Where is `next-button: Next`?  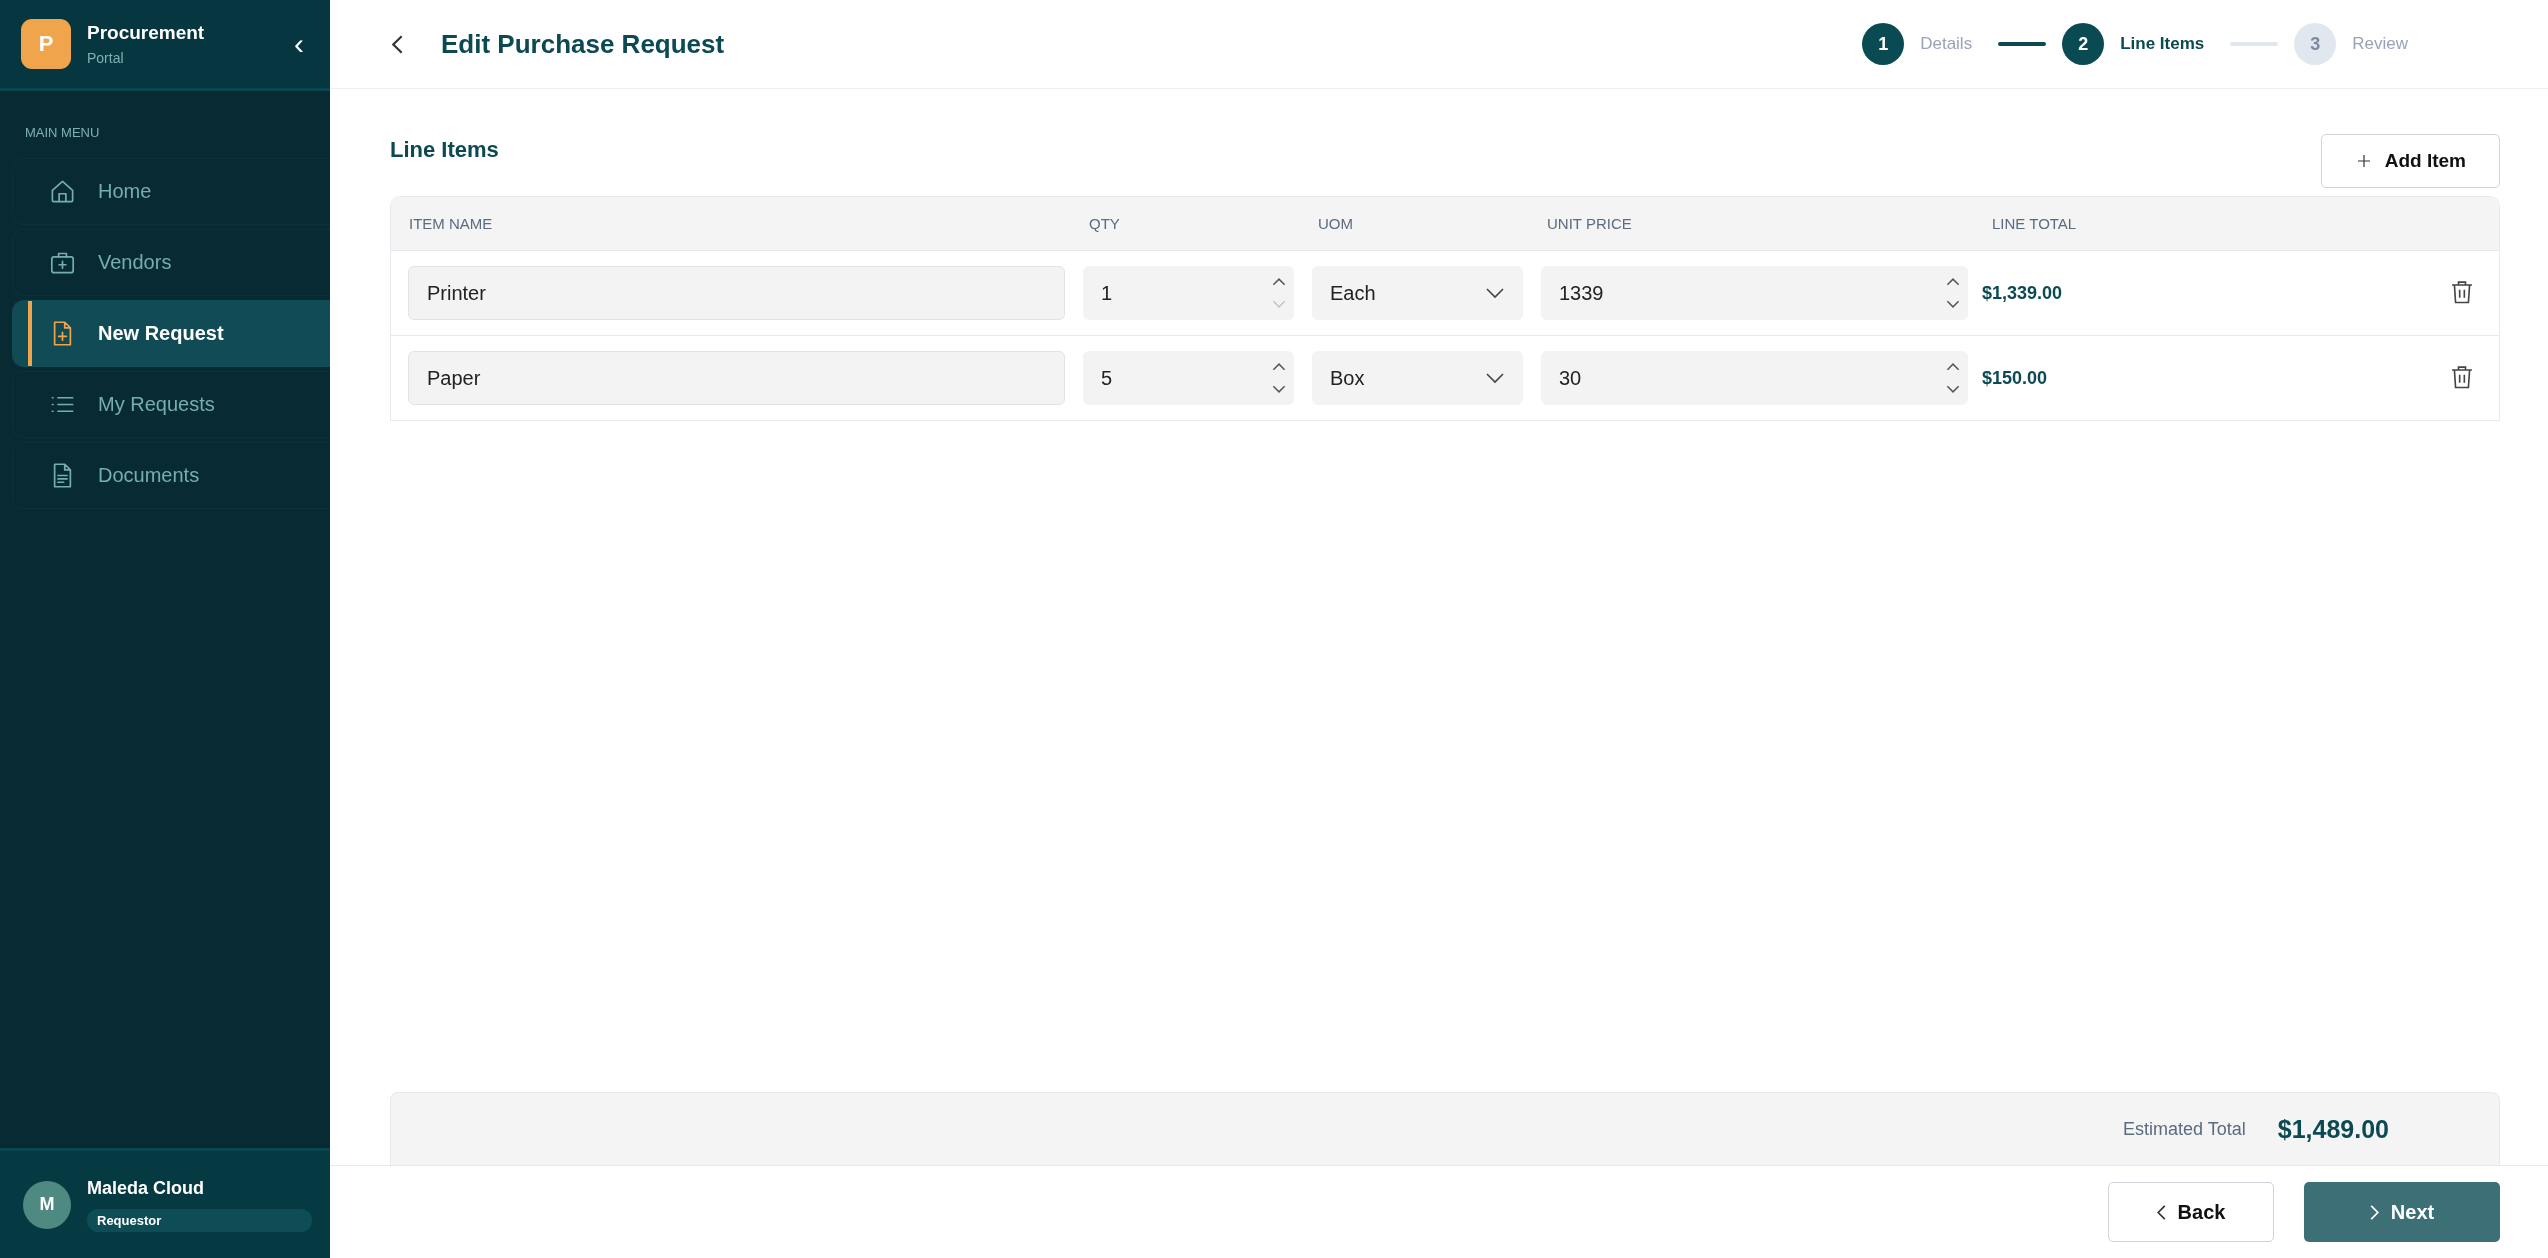
next-button: Next is located at coordinates (2402, 1212).